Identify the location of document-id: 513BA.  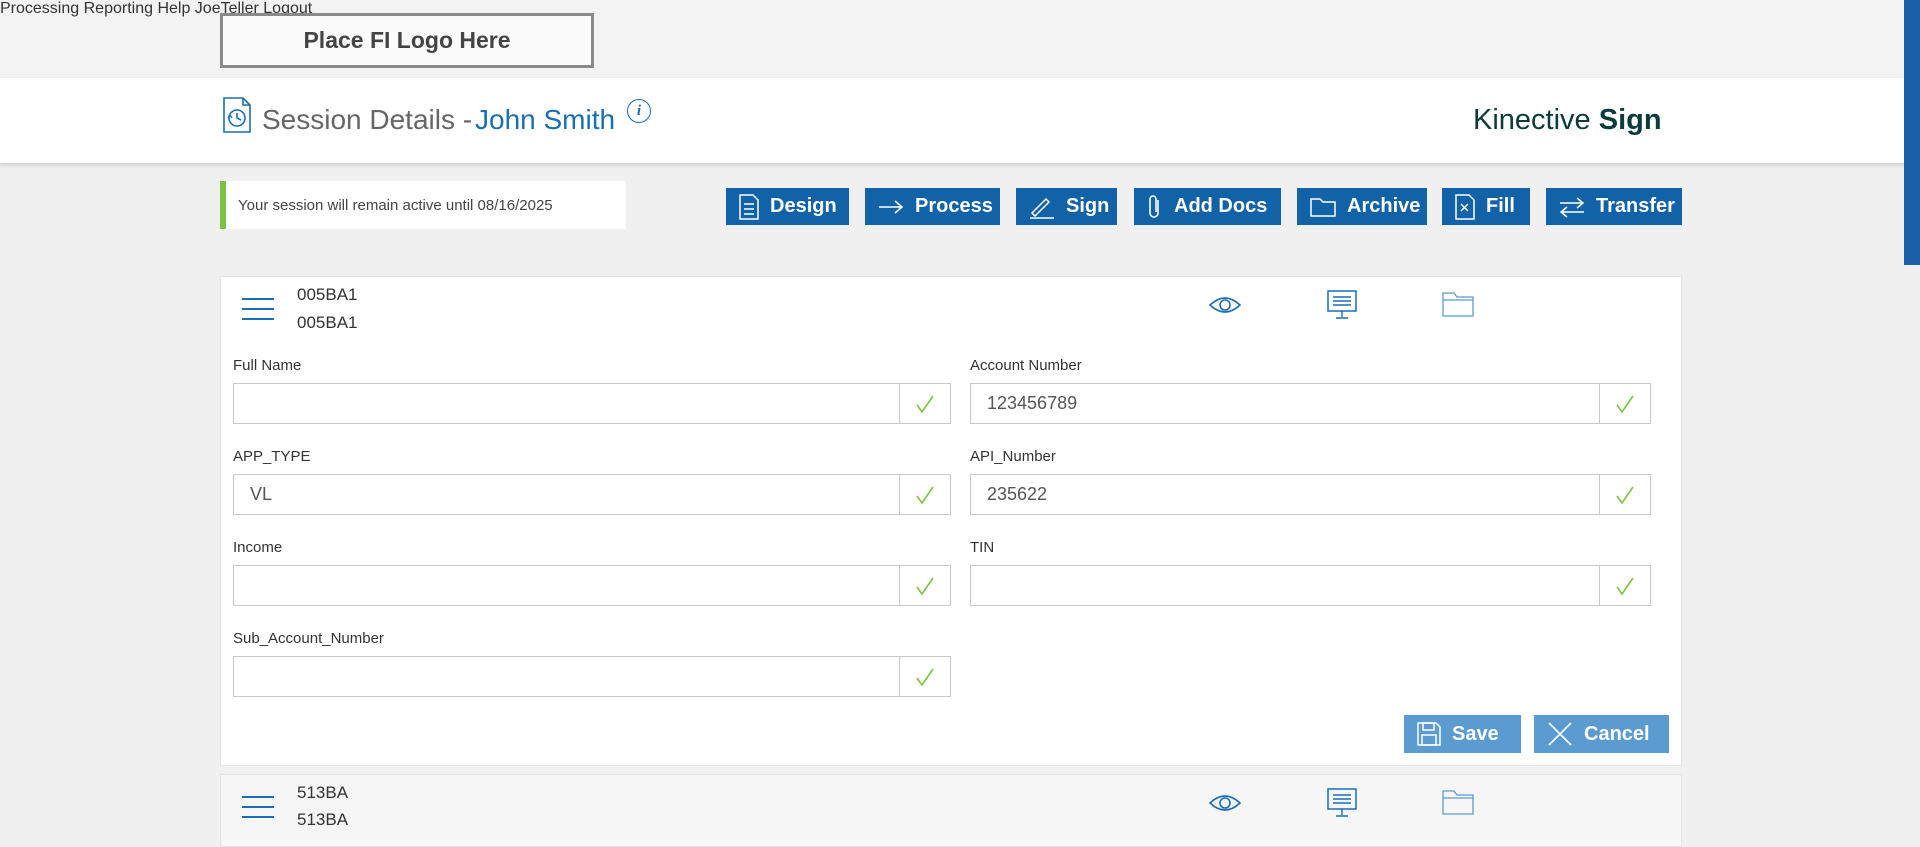
(323, 792).